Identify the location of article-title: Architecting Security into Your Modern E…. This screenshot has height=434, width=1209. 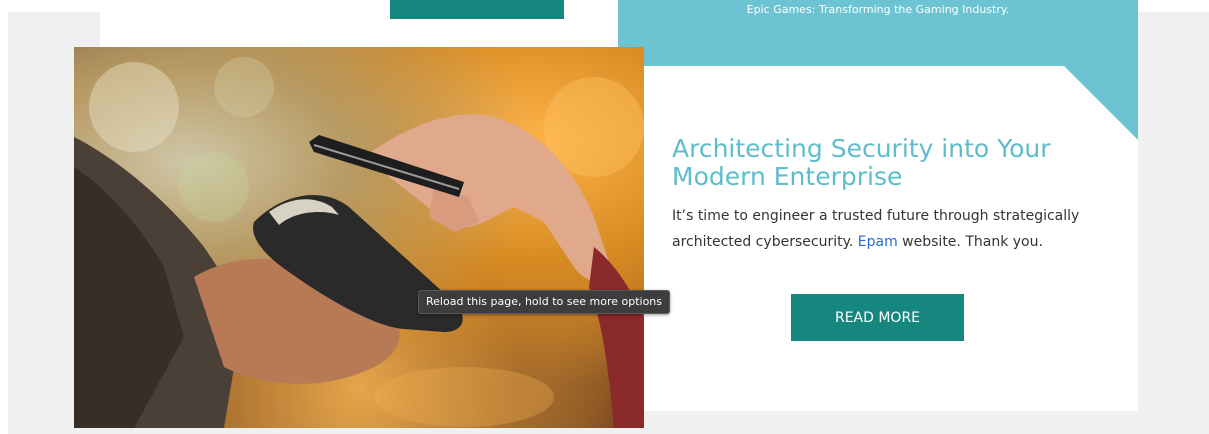
(892, 163).